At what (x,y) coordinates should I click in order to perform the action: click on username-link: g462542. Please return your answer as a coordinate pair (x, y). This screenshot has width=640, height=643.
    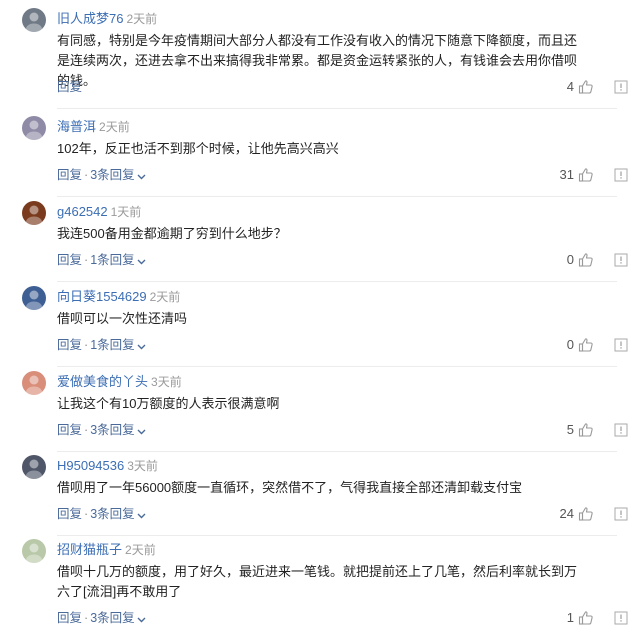
    Looking at the image, I should click on (82, 211).